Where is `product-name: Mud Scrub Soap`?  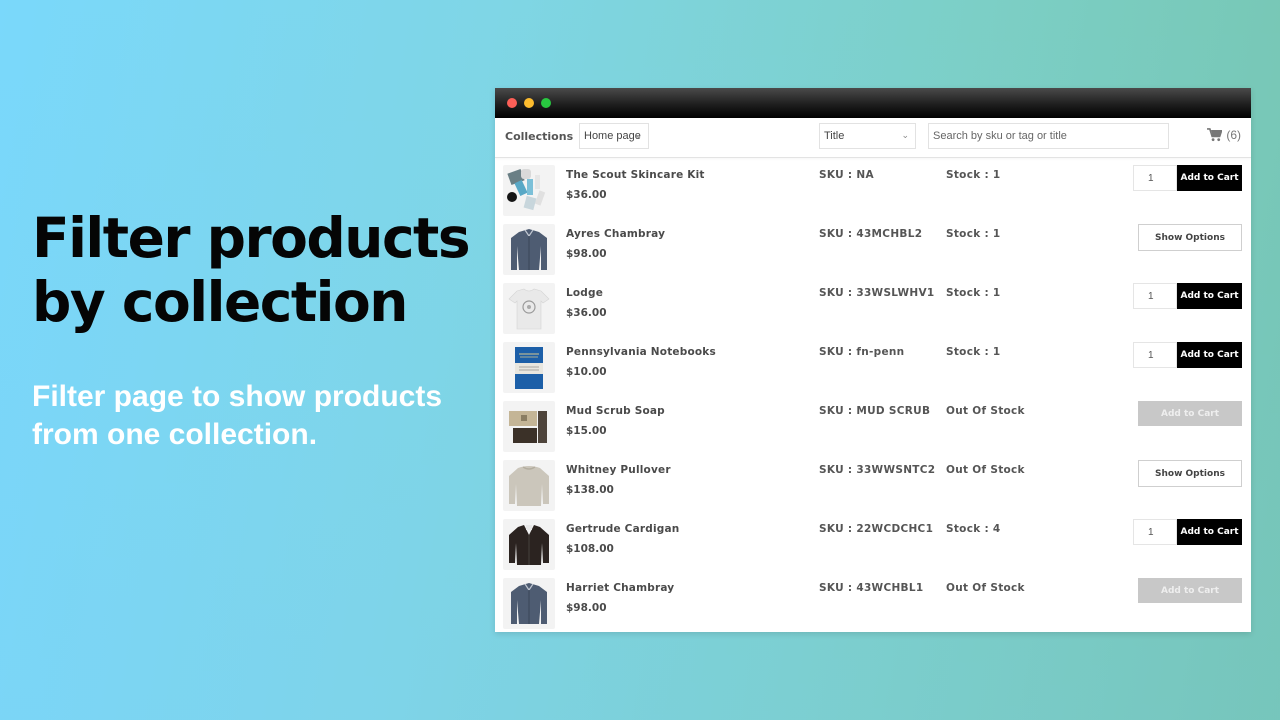
product-name: Mud Scrub Soap is located at coordinates (615, 411).